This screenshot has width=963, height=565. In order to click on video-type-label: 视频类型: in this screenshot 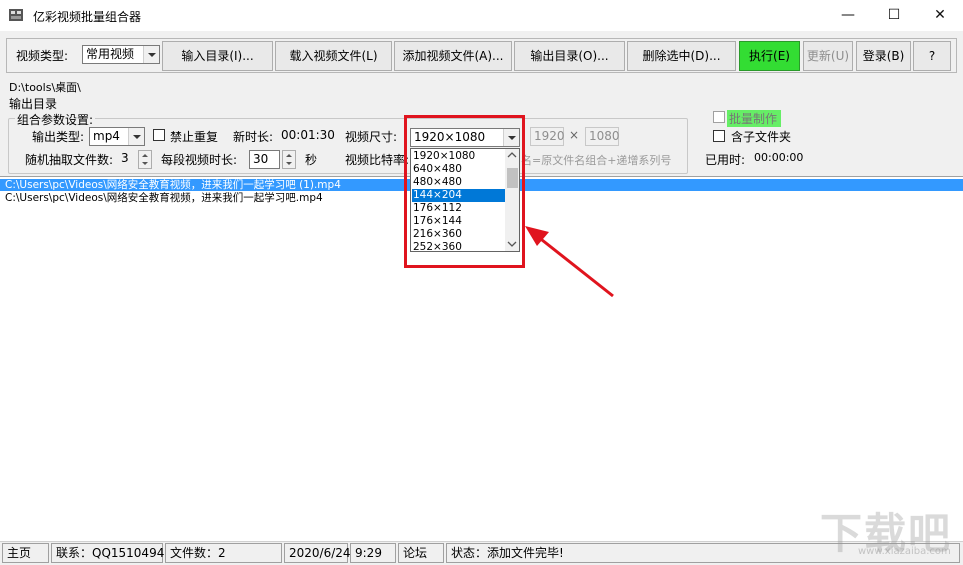, I will do `click(42, 56)`.